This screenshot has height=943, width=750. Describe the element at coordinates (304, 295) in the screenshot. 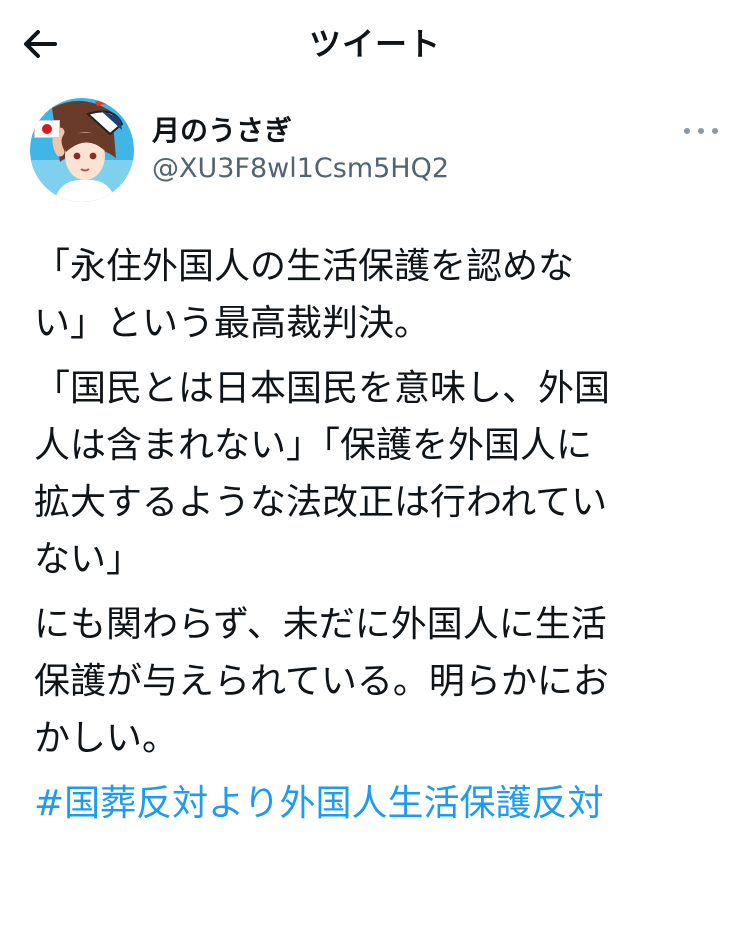

I see `tweet-paragraph: 「永住外国人の生活保護を認めな い」という最高裁判決。` at that location.